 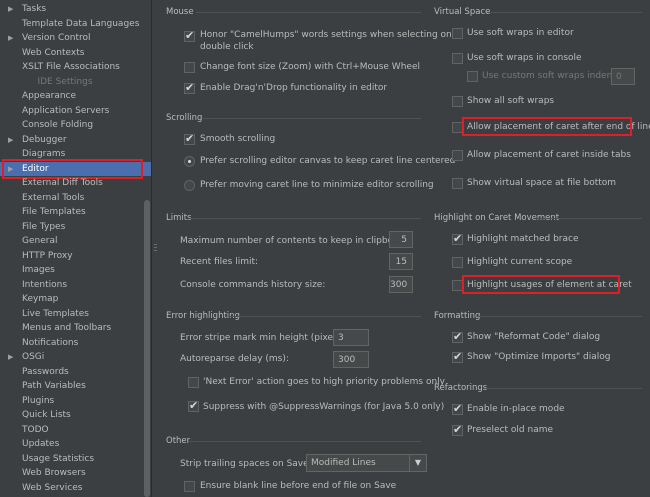 What do you see at coordinates (75, 299) in the screenshot?
I see `tree-item: Keymap` at bounding box center [75, 299].